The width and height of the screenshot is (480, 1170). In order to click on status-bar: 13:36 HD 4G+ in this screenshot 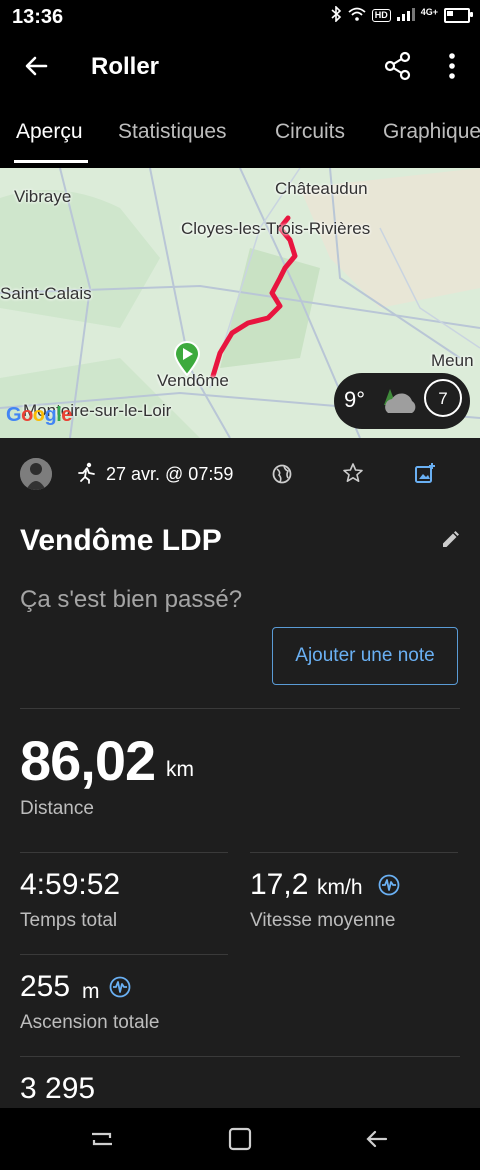, I will do `click(240, 18)`.